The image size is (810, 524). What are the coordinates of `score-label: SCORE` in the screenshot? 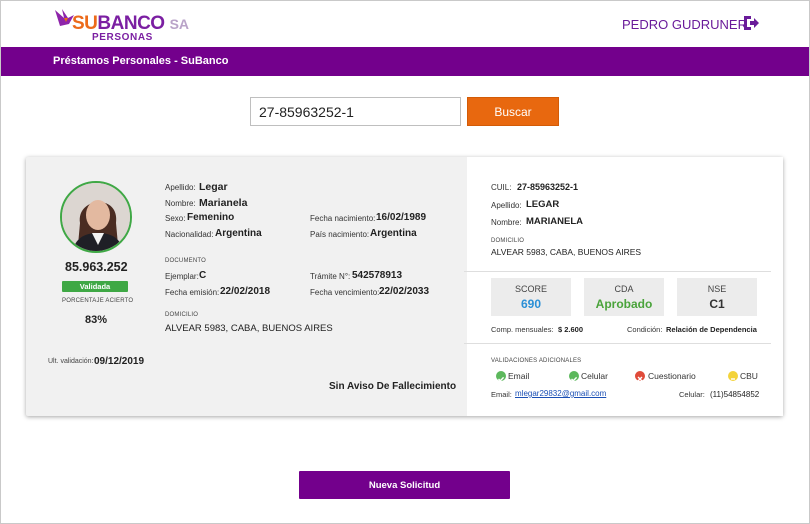 It's located at (530, 289).